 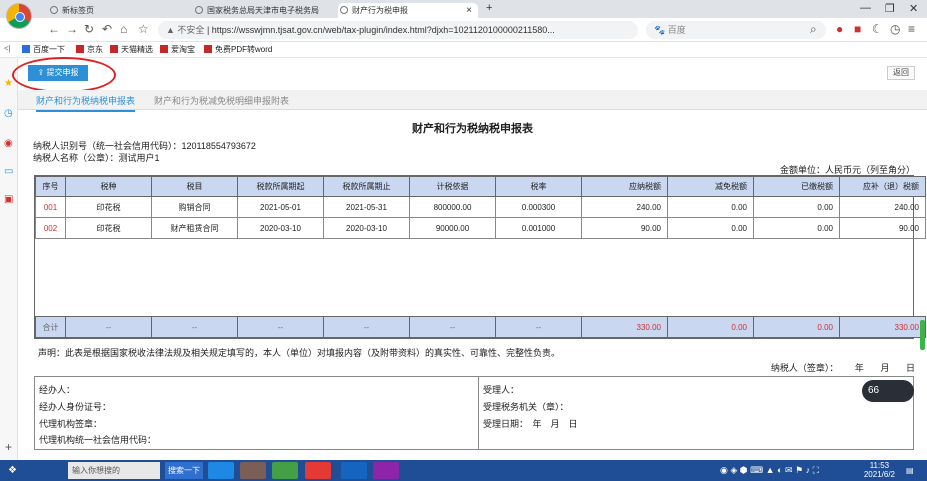 What do you see at coordinates (879, 470) in the screenshot?
I see `system-clock: 11:53 2021/6/2` at bounding box center [879, 470].